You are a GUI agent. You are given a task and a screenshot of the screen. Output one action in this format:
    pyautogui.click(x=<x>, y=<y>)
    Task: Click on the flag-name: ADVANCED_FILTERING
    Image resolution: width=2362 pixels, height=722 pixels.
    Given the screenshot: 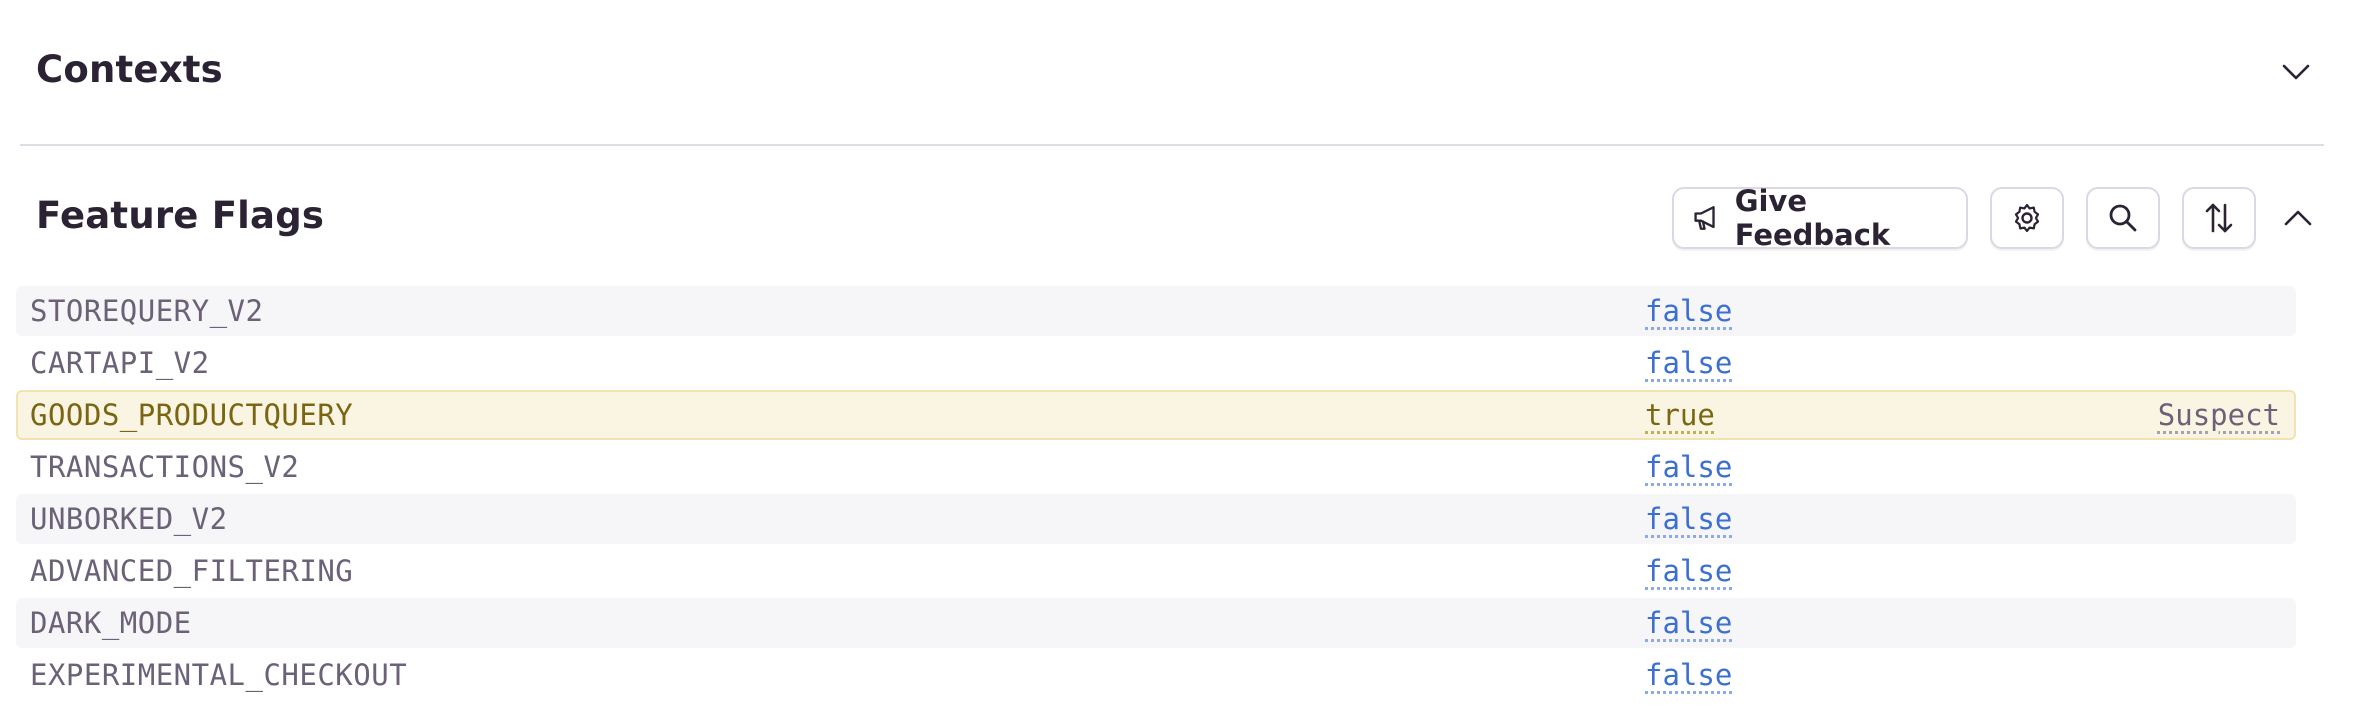 What is the action you would take?
    pyautogui.click(x=192, y=571)
    